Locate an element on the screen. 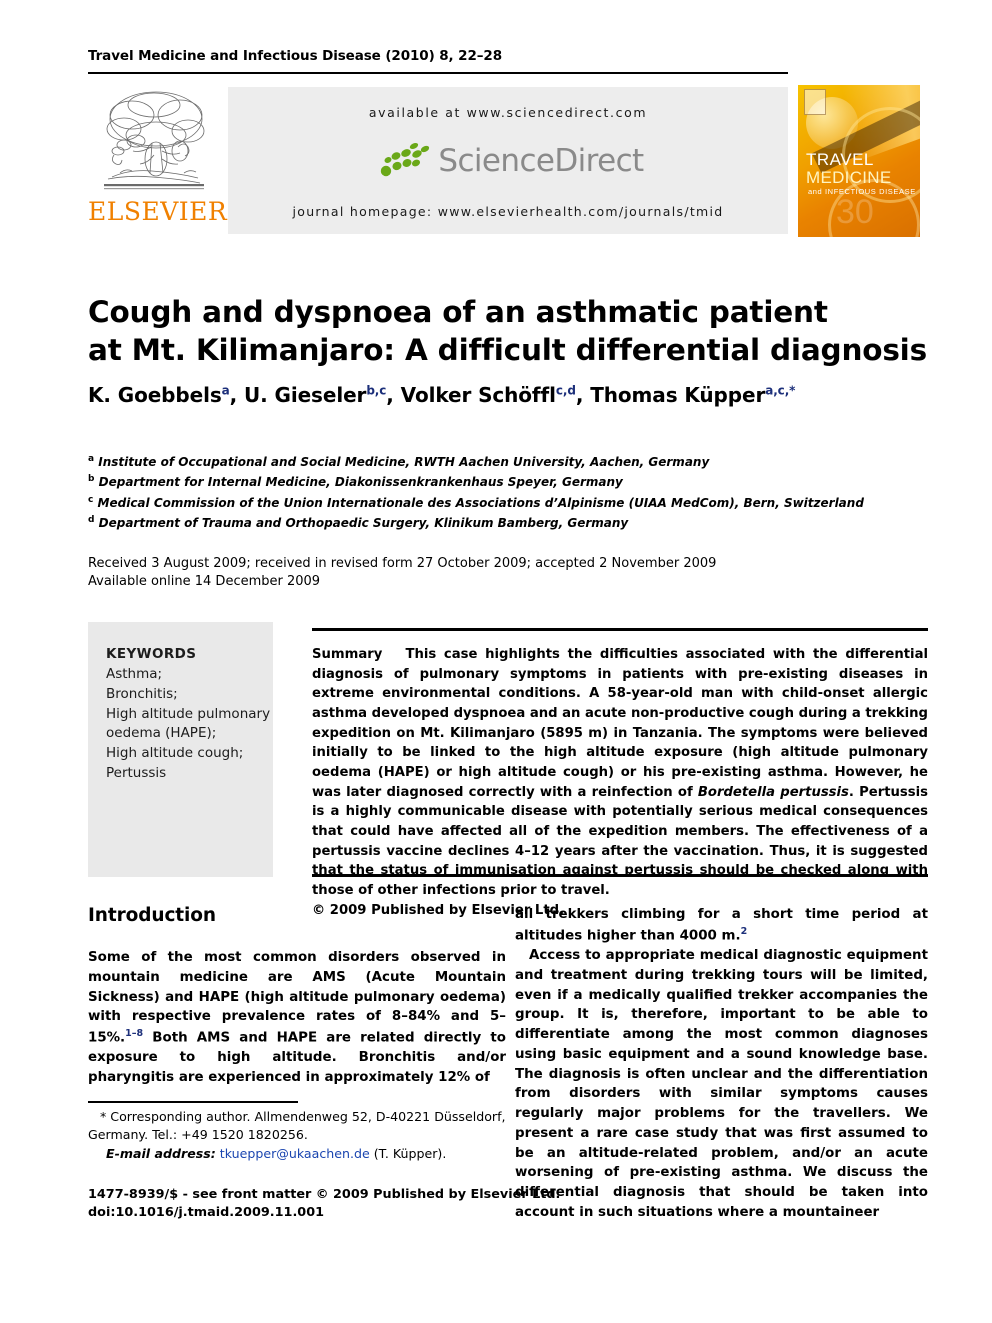  cover-volume-watermark: 30 is located at coordinates (855, 212).